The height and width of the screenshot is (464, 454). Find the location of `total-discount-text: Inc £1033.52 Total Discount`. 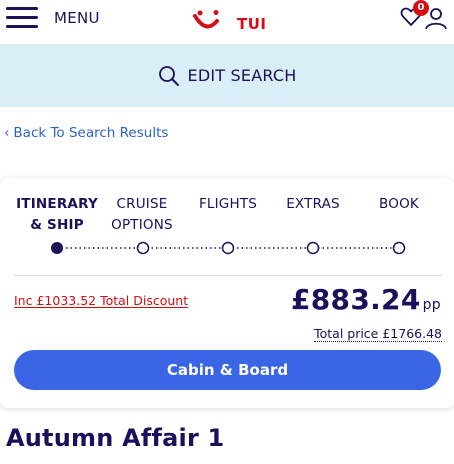

total-discount-text: Inc £1033.52 Total Discount is located at coordinates (101, 300).